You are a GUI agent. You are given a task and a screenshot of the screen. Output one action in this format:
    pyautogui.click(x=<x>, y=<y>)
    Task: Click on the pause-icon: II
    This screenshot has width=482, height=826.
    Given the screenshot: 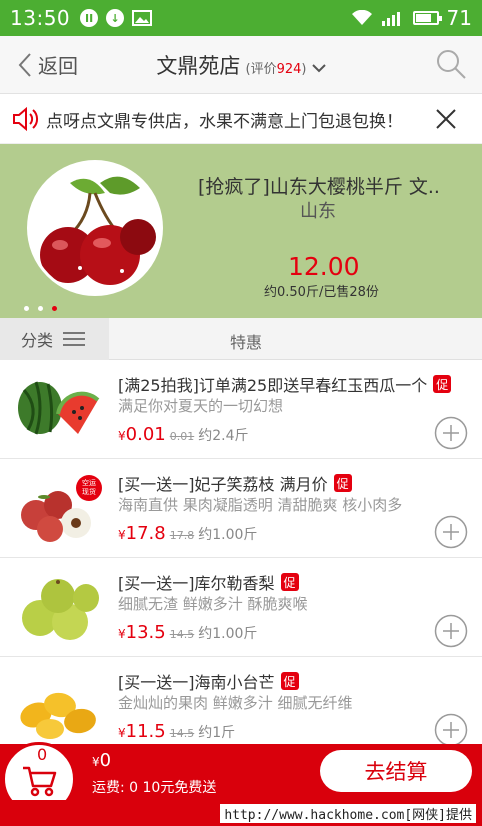 What is the action you would take?
    pyautogui.click(x=89, y=18)
    